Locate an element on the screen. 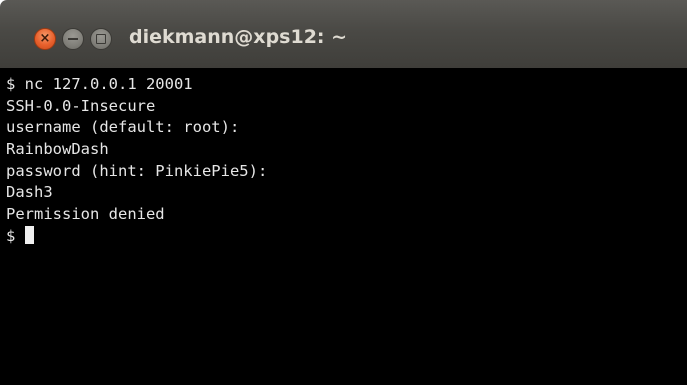 The width and height of the screenshot is (687, 385). maximize-icon is located at coordinates (101, 39).